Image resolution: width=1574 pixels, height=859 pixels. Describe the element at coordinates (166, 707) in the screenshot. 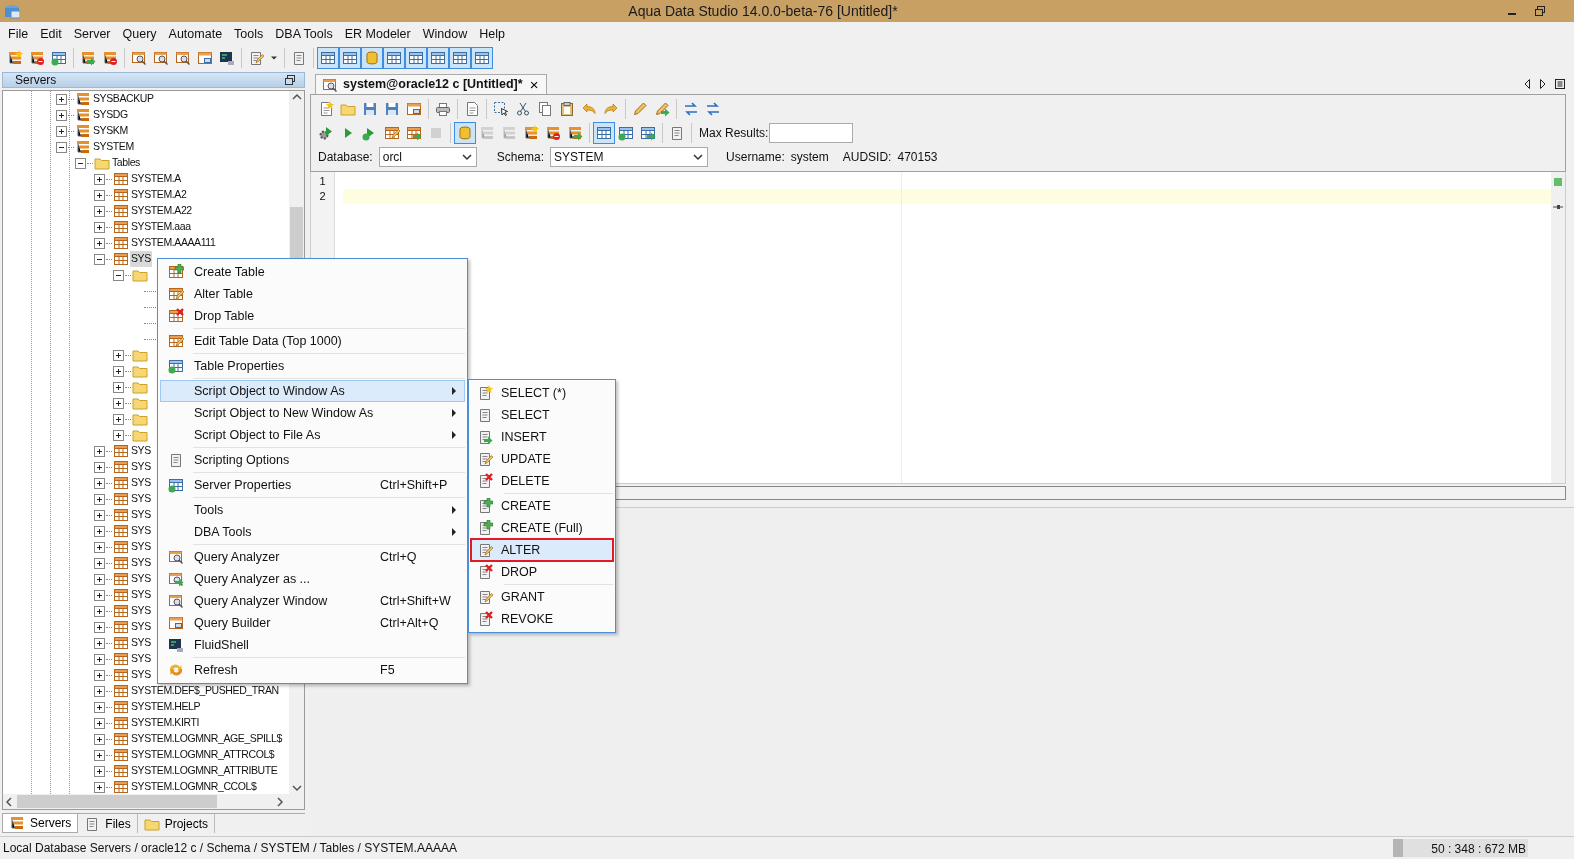

I see `tree-node: SYSTEM.HELP` at that location.